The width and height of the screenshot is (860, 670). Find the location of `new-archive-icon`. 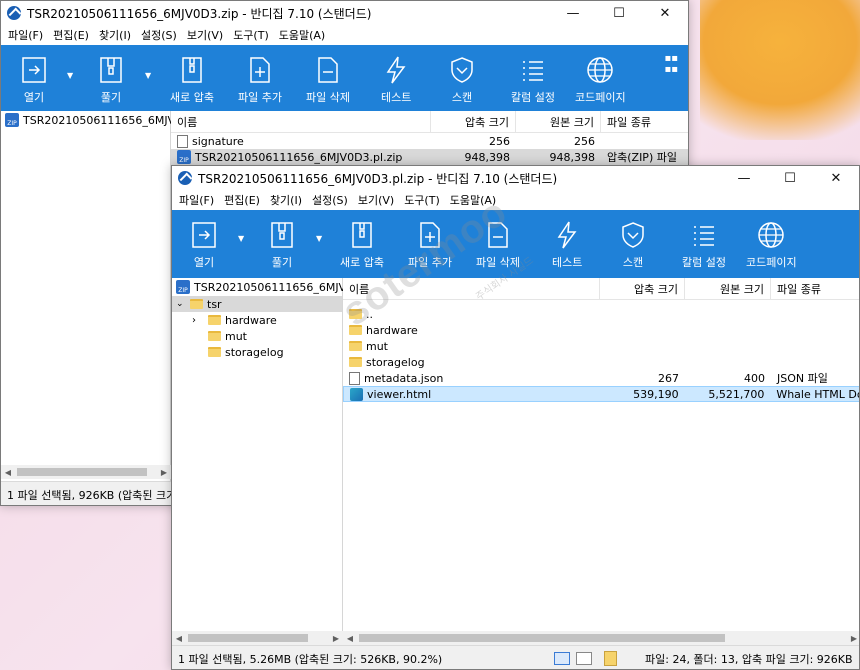

new-archive-icon is located at coordinates (192, 70).